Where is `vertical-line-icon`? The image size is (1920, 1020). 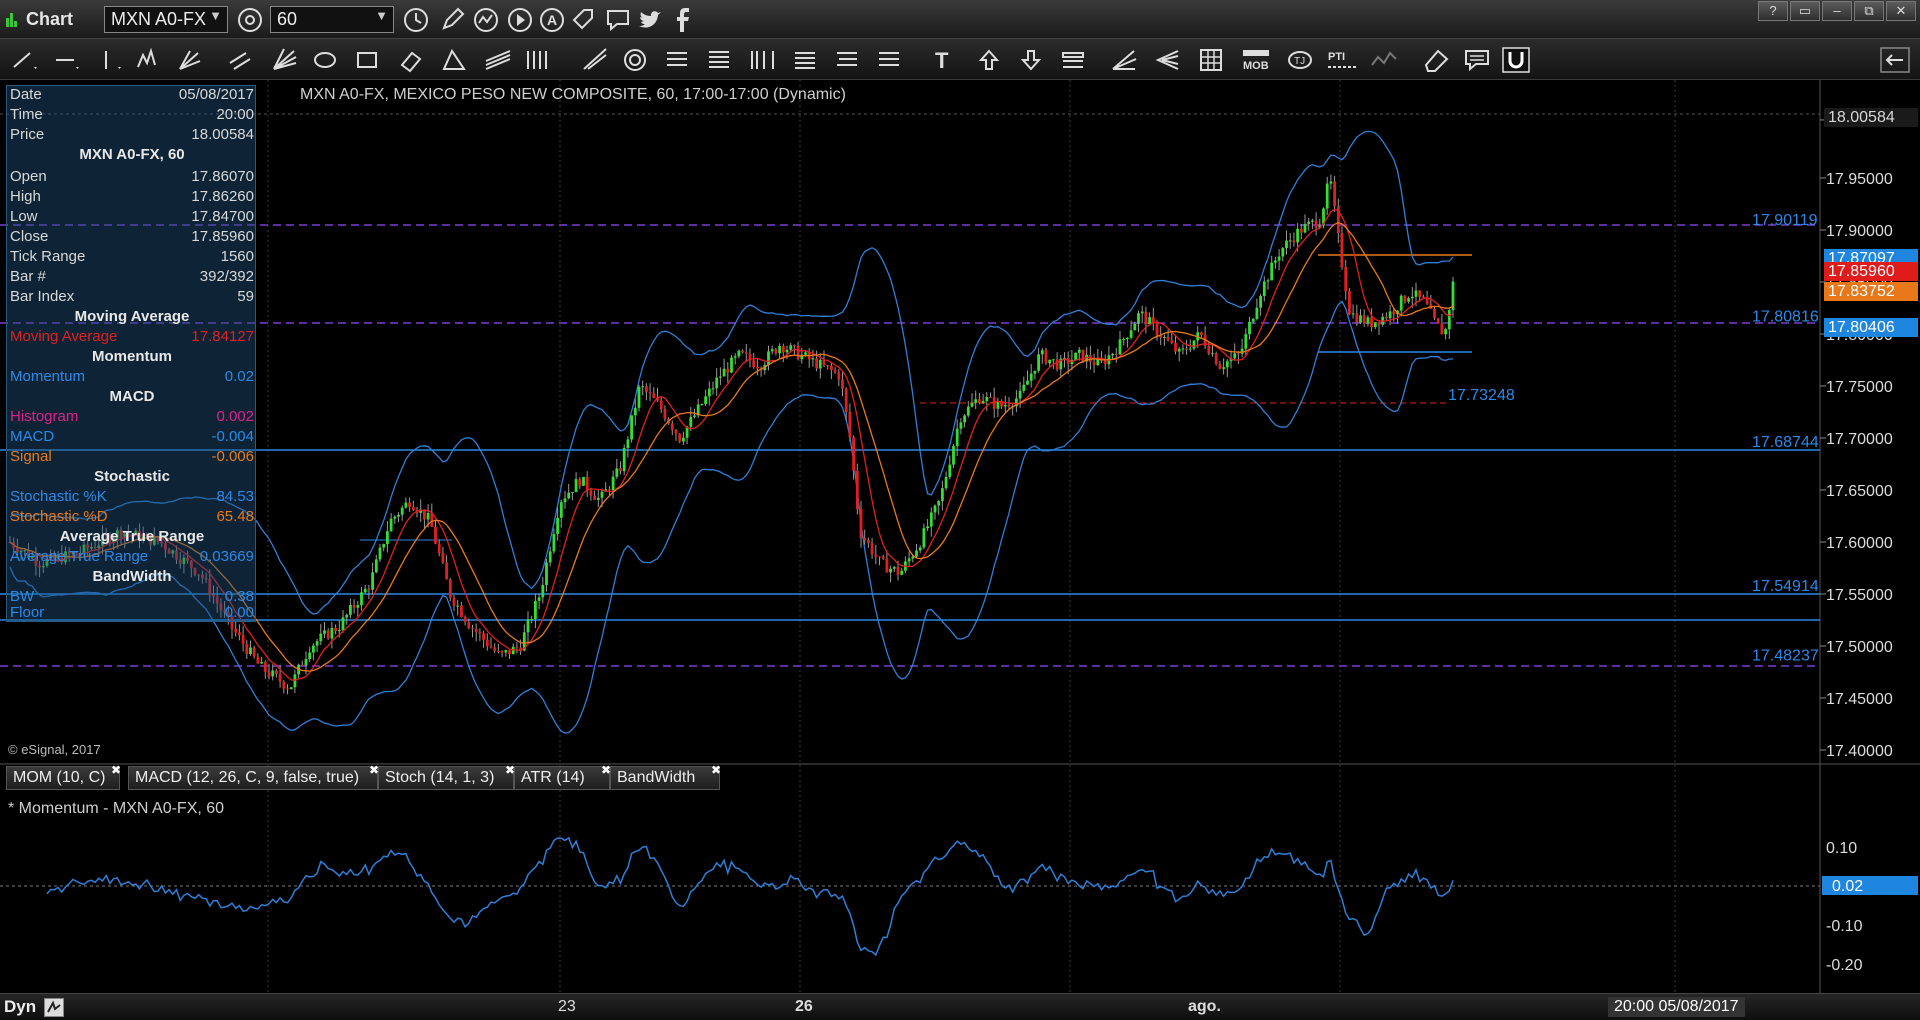
vertical-line-icon is located at coordinates (109, 60).